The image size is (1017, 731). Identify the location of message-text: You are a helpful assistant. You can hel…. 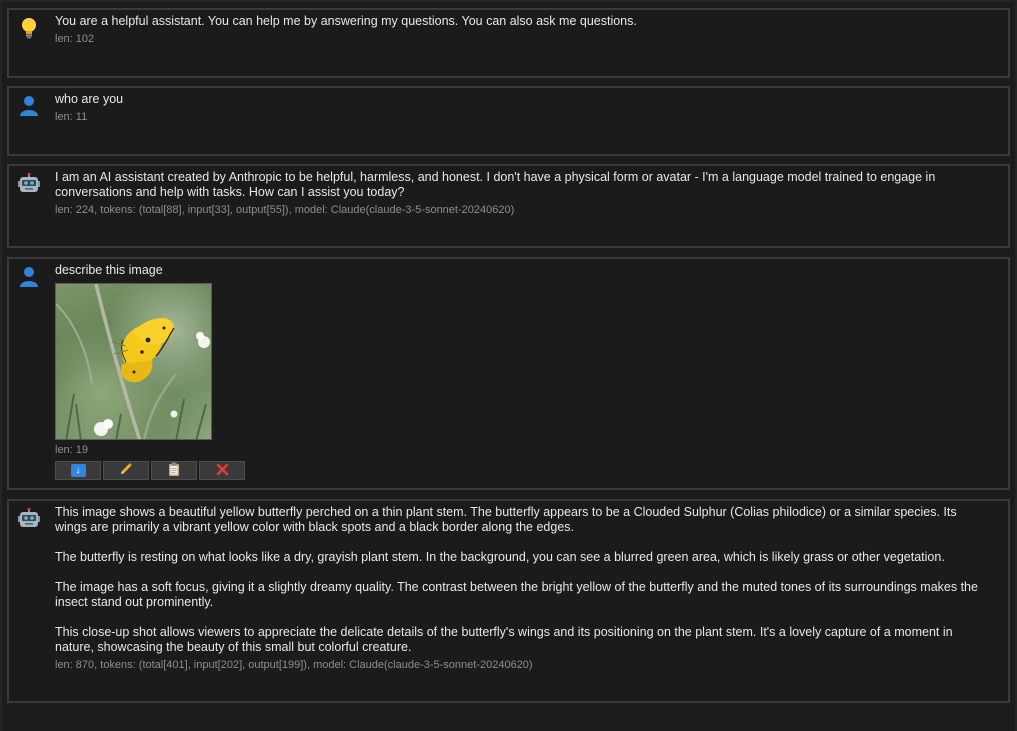
(346, 21).